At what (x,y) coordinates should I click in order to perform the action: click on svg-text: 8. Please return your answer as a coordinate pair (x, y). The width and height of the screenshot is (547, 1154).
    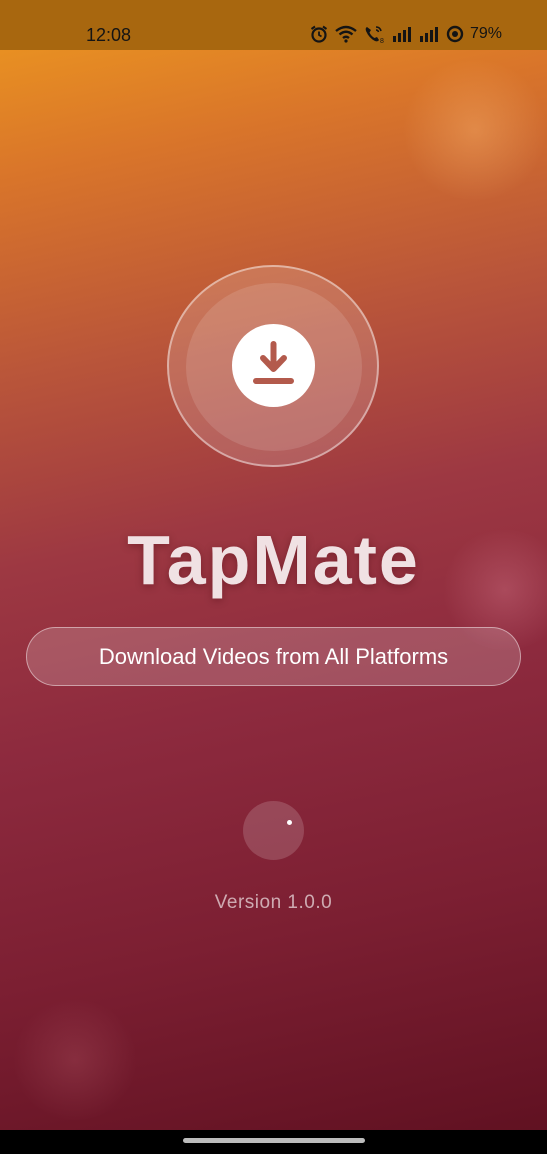
    Looking at the image, I should click on (382, 41).